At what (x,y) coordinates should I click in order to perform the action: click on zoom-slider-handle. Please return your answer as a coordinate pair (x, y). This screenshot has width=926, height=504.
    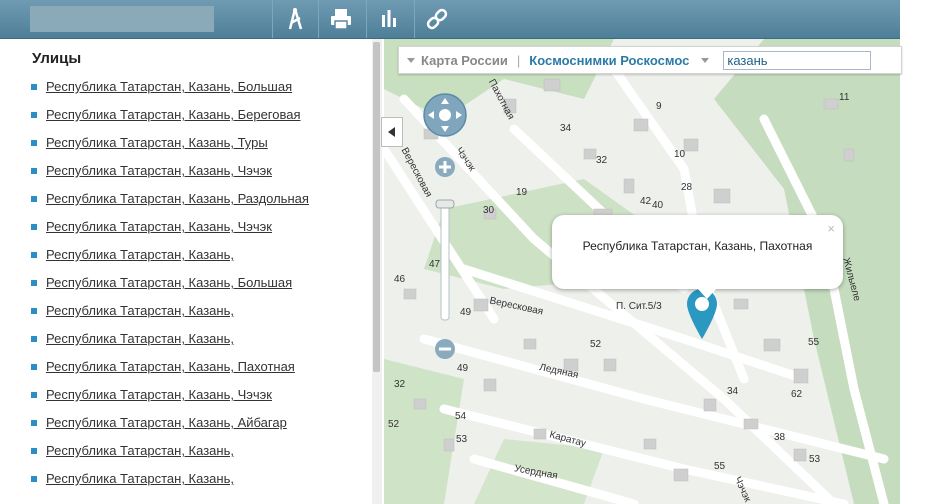
    Looking at the image, I should click on (445, 204).